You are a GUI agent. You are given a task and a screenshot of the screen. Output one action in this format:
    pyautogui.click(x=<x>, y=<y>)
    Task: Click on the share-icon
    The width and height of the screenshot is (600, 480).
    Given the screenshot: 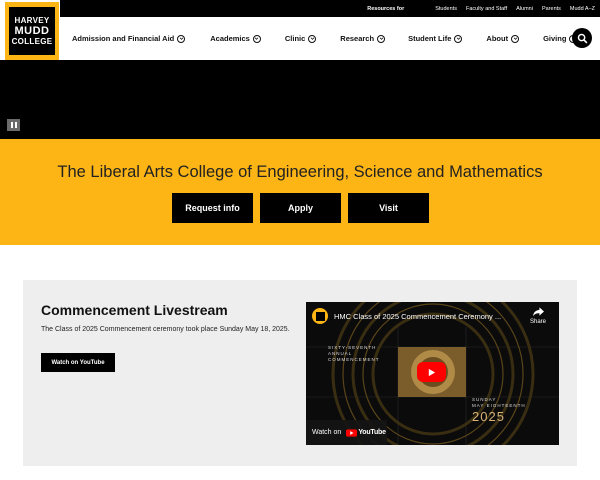 What is the action you would take?
    pyautogui.click(x=538, y=312)
    